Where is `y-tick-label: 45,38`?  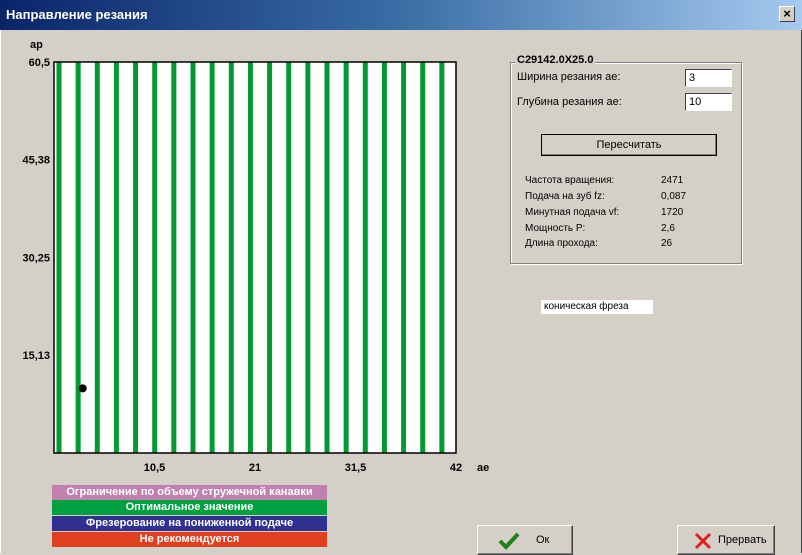
y-tick-label: 45,38 is located at coordinates (36, 161).